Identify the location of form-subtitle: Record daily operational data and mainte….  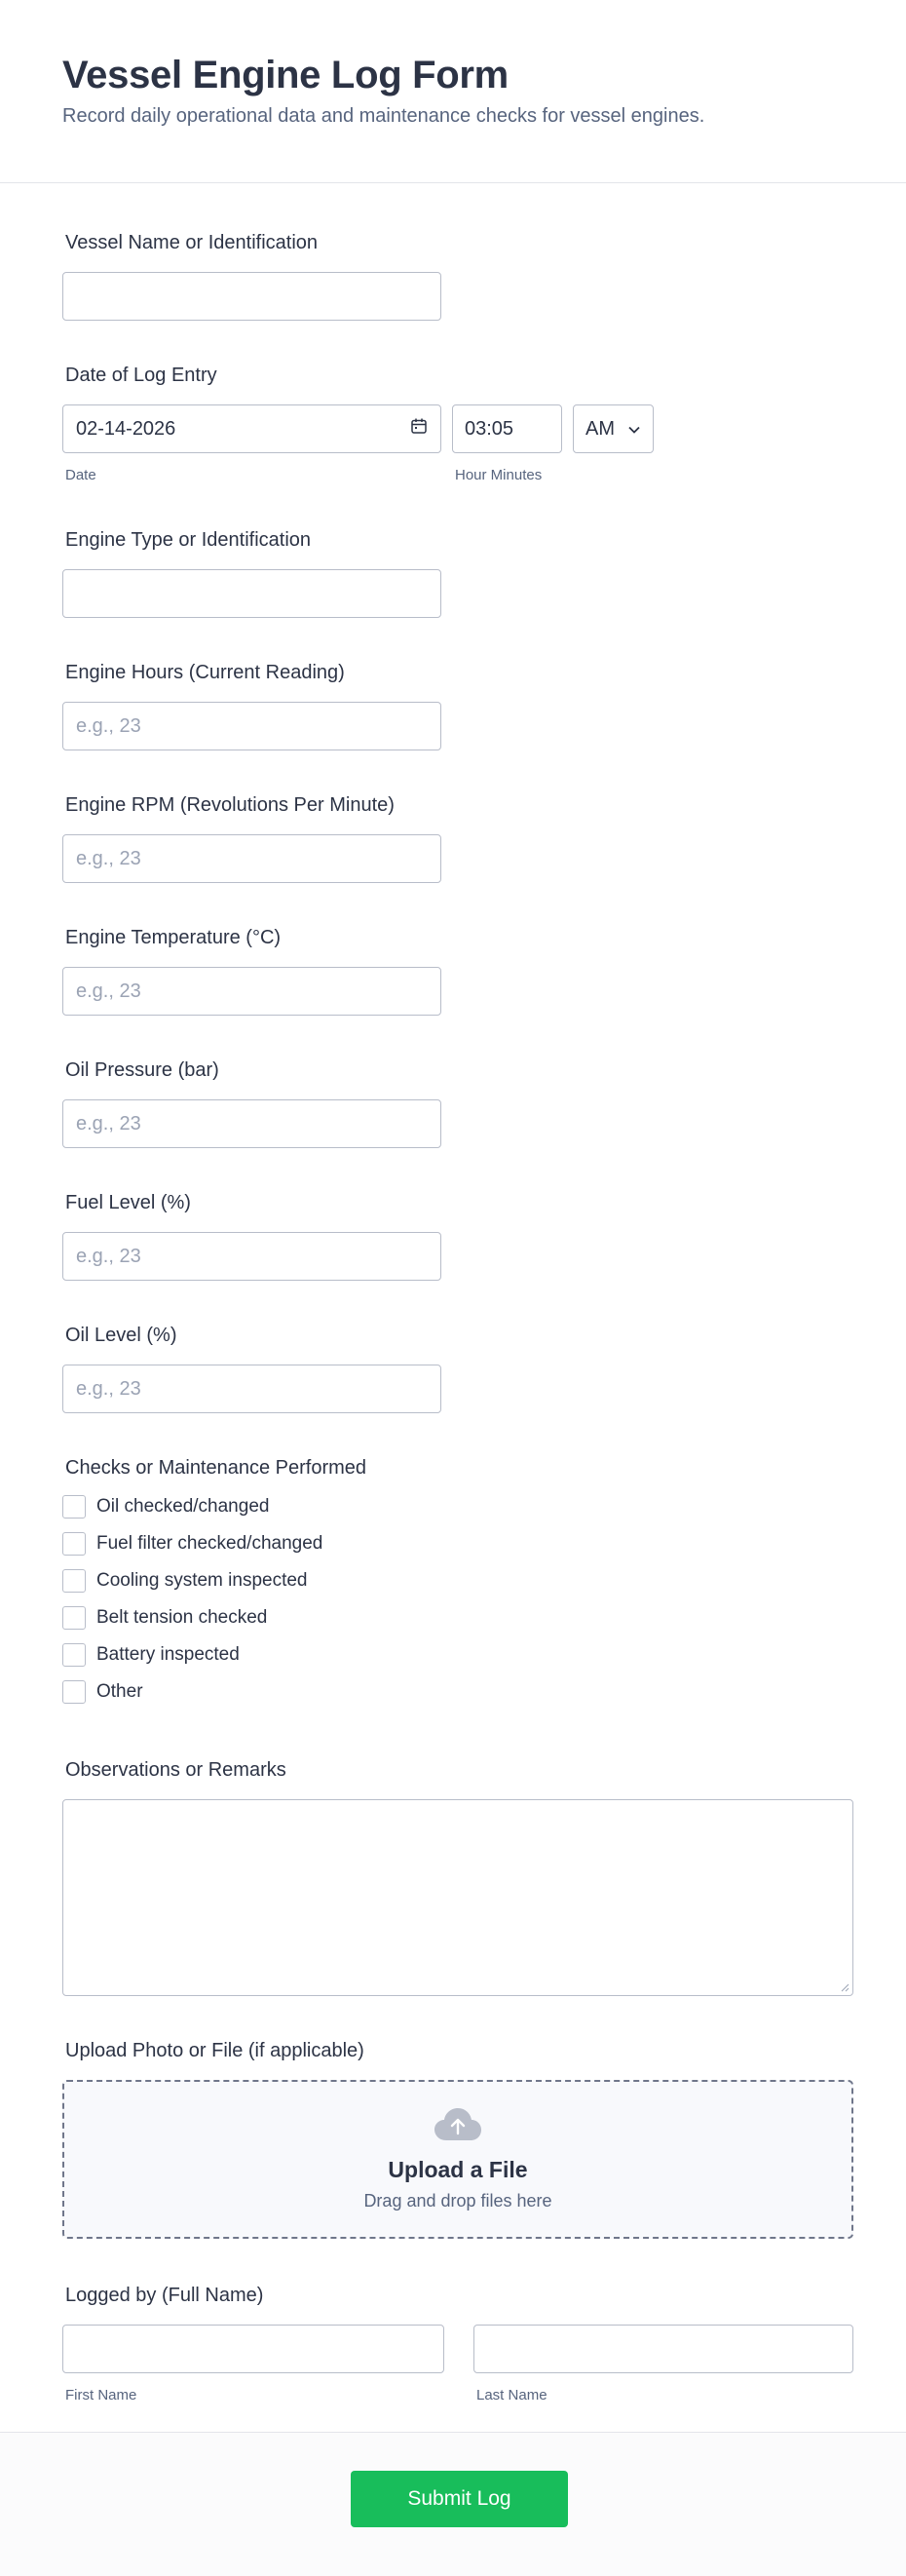
(383, 116).